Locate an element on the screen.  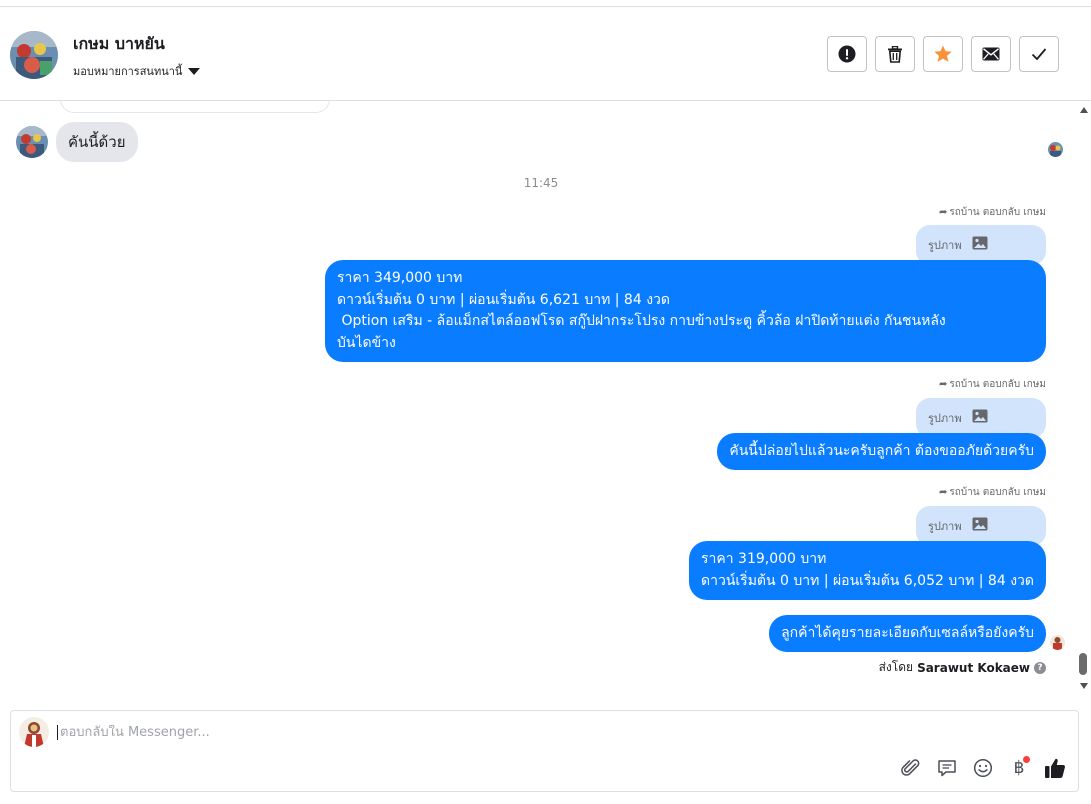
reply-input is located at coordinates (407, 732).